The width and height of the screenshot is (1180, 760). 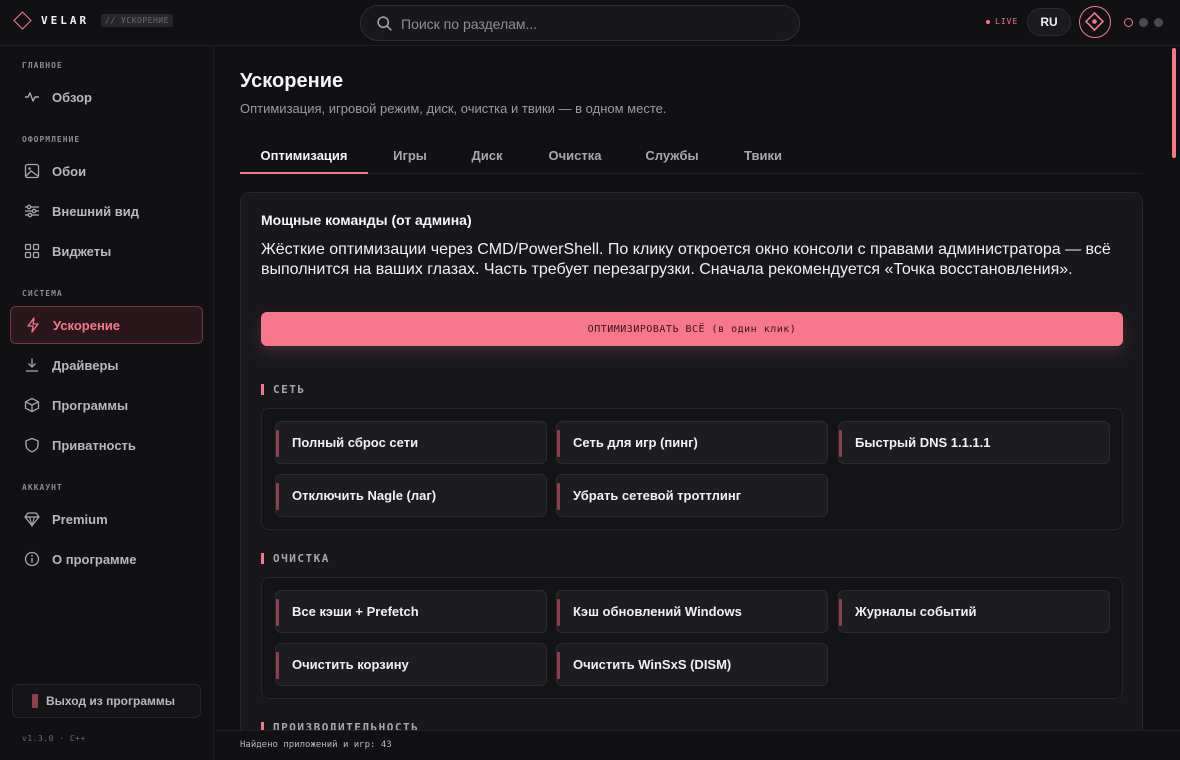 I want to click on sidebar-item-widgets: Виджеты, so click(x=106, y=251).